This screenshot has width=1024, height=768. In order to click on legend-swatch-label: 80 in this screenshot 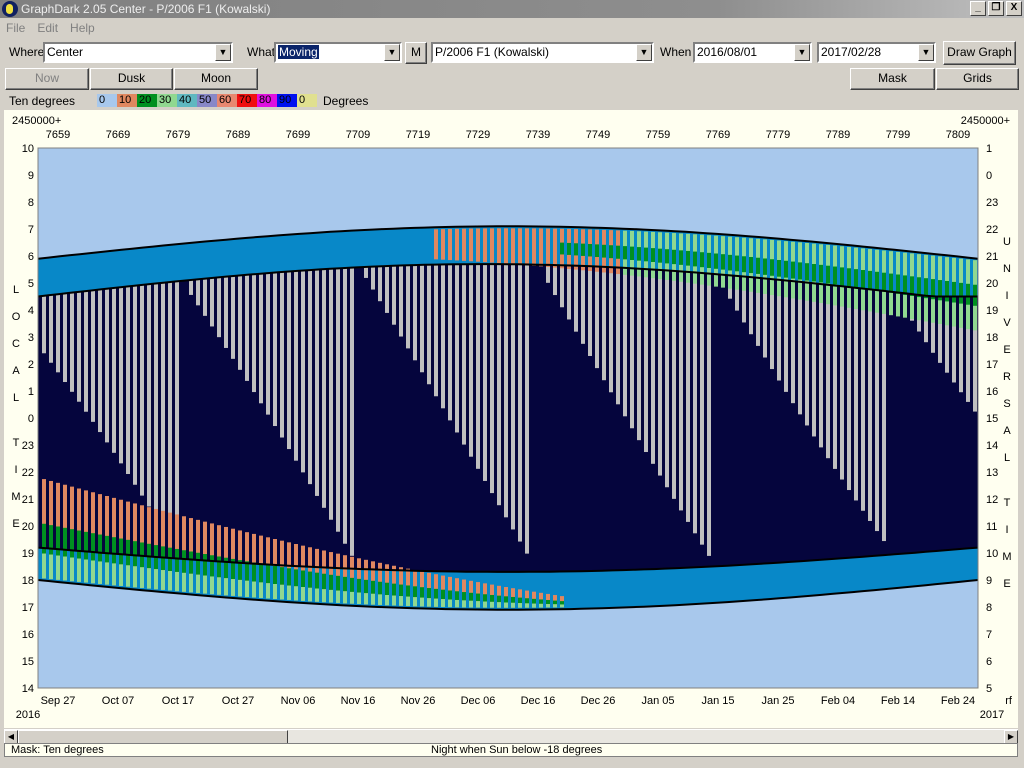, I will do `click(265, 100)`.